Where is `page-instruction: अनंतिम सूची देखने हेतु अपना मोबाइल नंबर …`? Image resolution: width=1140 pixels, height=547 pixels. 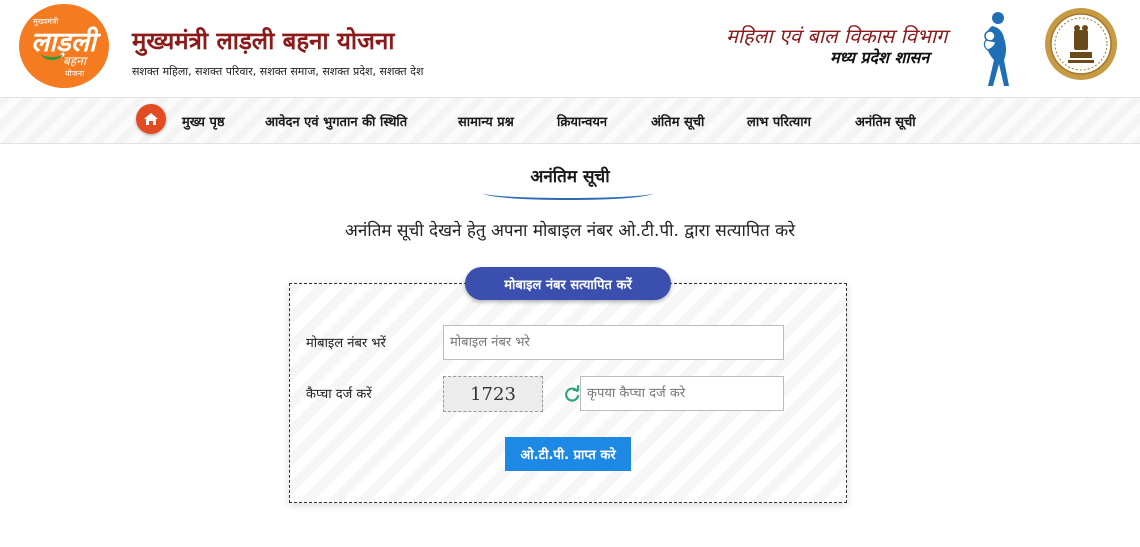 page-instruction: अनंतिम सूची देखने हेतु अपना मोबाइल नंबर … is located at coordinates (570, 231).